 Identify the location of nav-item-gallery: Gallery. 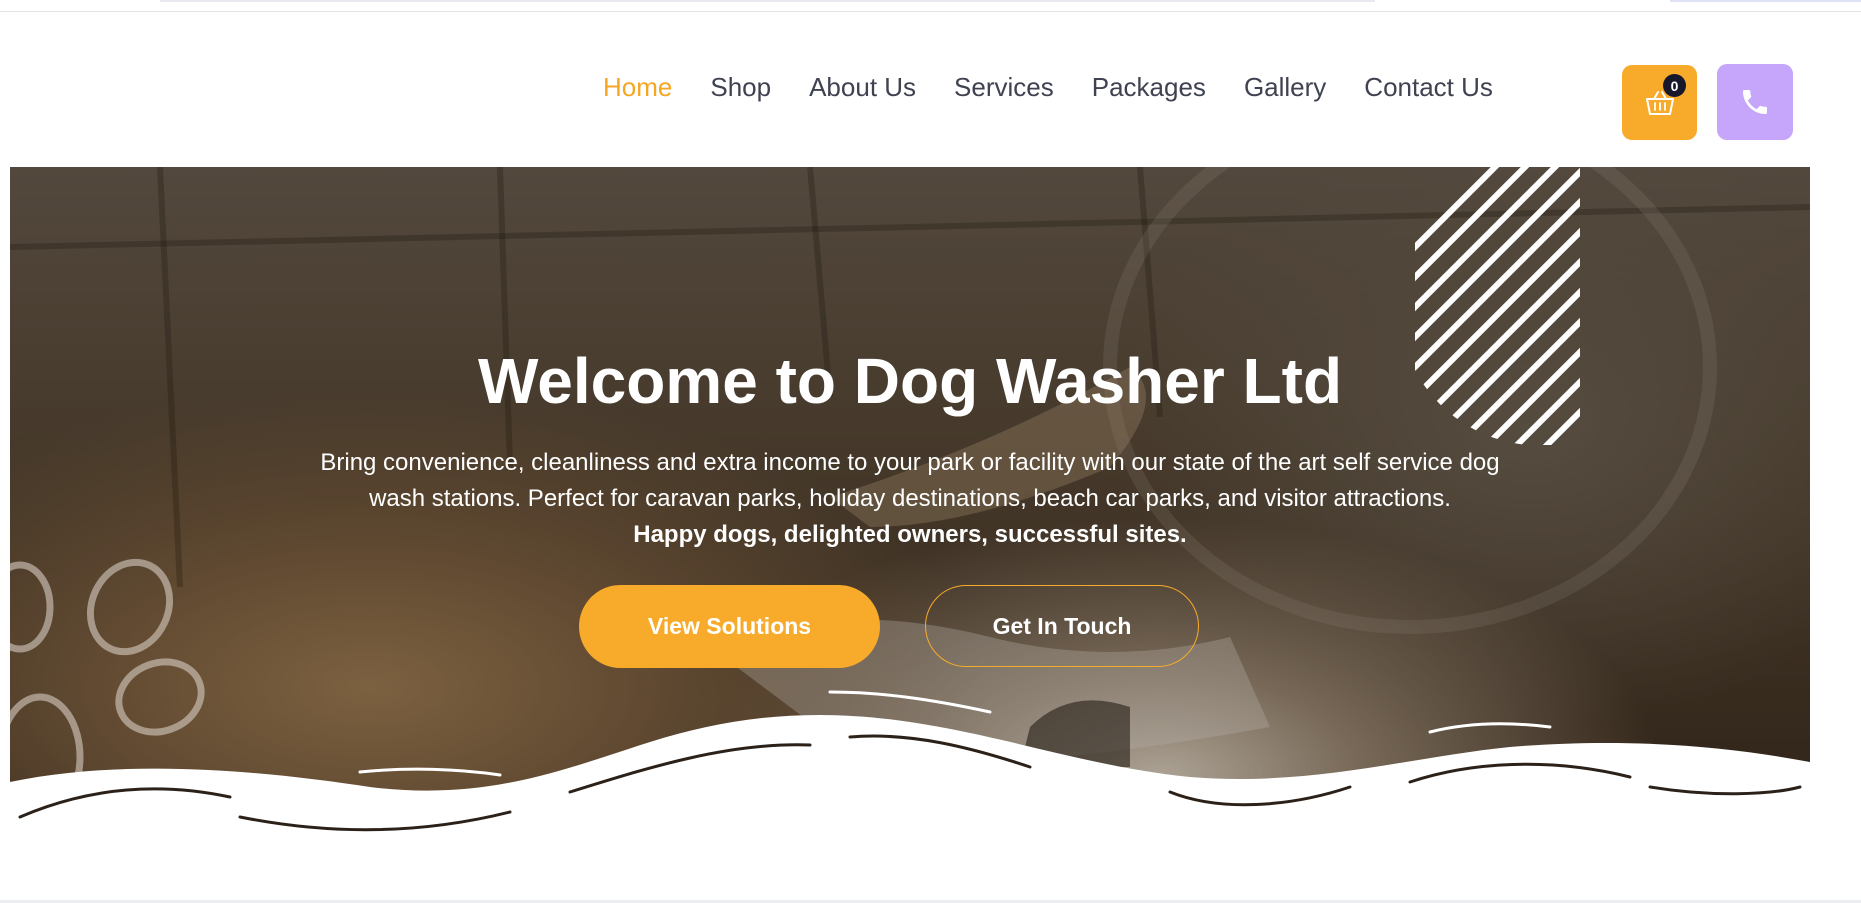
(1285, 87).